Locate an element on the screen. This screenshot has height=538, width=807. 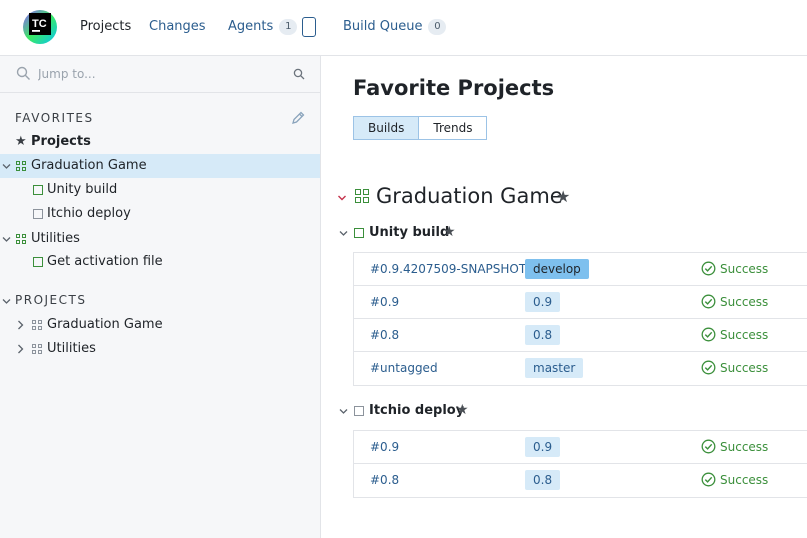
sidebar-item-itchio-deploy: Itchio deploy is located at coordinates (160, 214).